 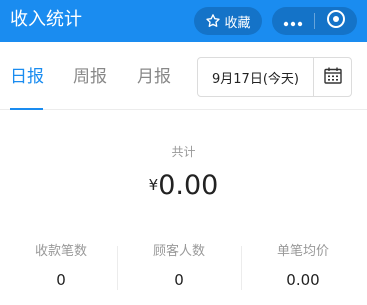 I want to click on date-picker: 9月17日(今天), so click(x=274, y=77).